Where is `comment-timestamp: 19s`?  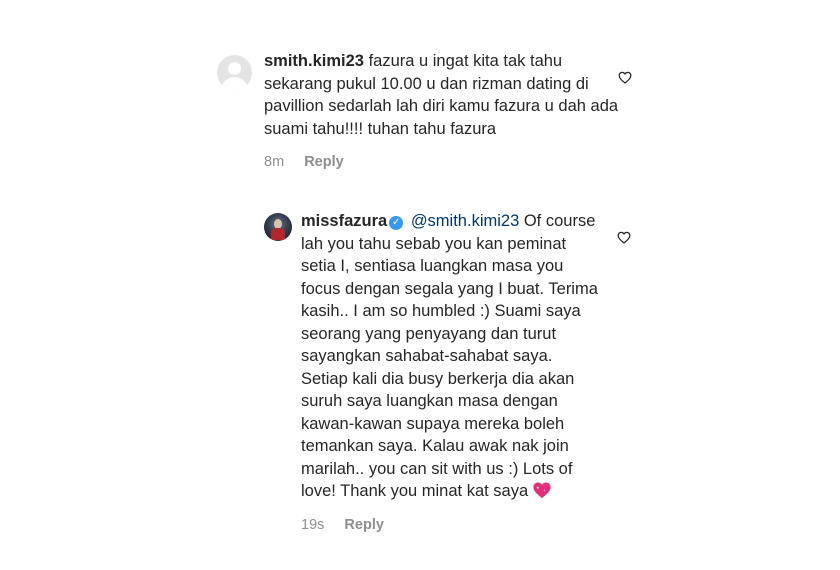
comment-timestamp: 19s is located at coordinates (312, 525).